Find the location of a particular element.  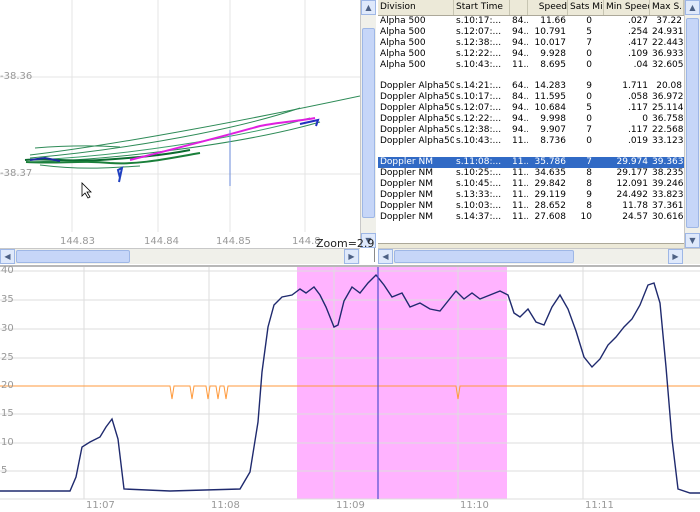

cell-speed: 27.608 is located at coordinates (550, 217).